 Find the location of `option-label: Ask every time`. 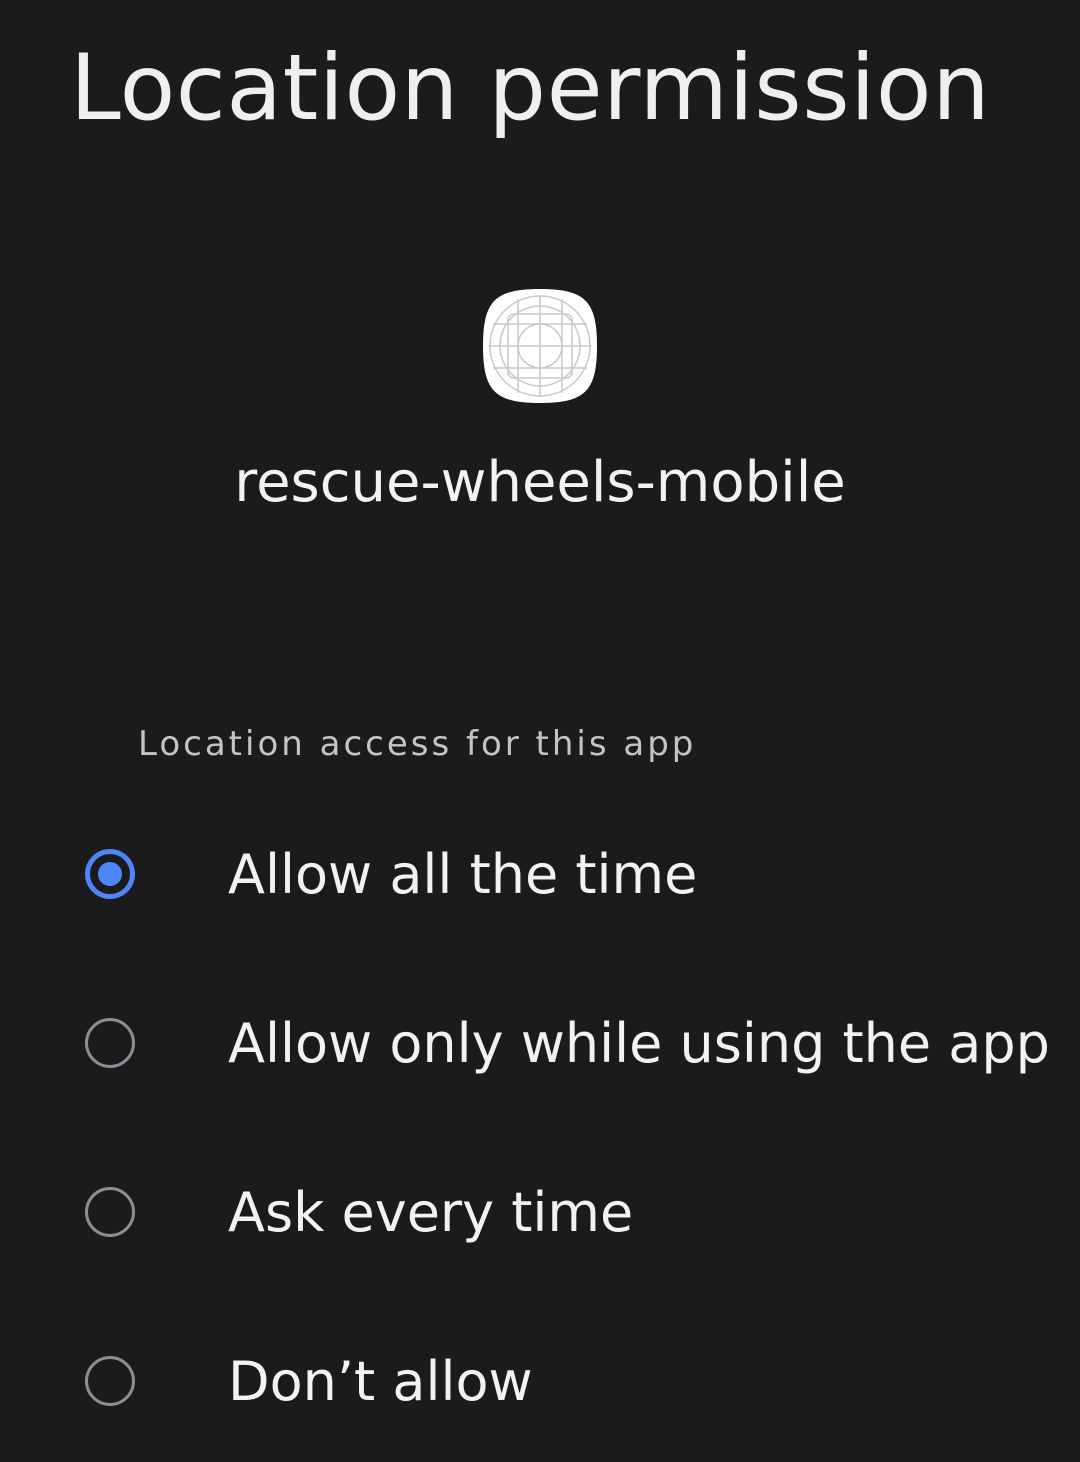

option-label: Ask every time is located at coordinates (431, 1212).